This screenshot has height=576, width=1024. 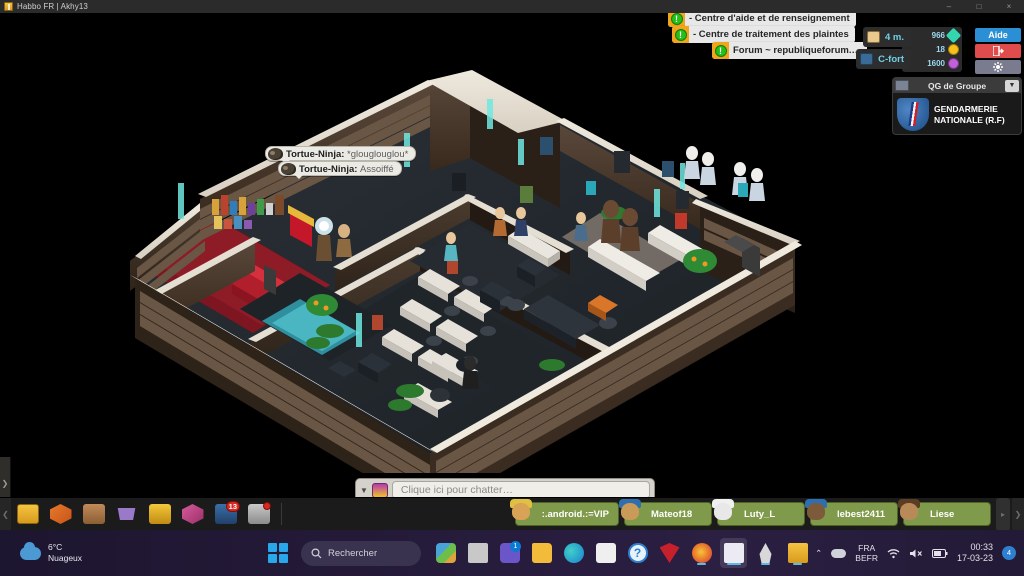 What do you see at coordinates (60, 514) in the screenshot?
I see `toolbar-icon-navigator` at bounding box center [60, 514].